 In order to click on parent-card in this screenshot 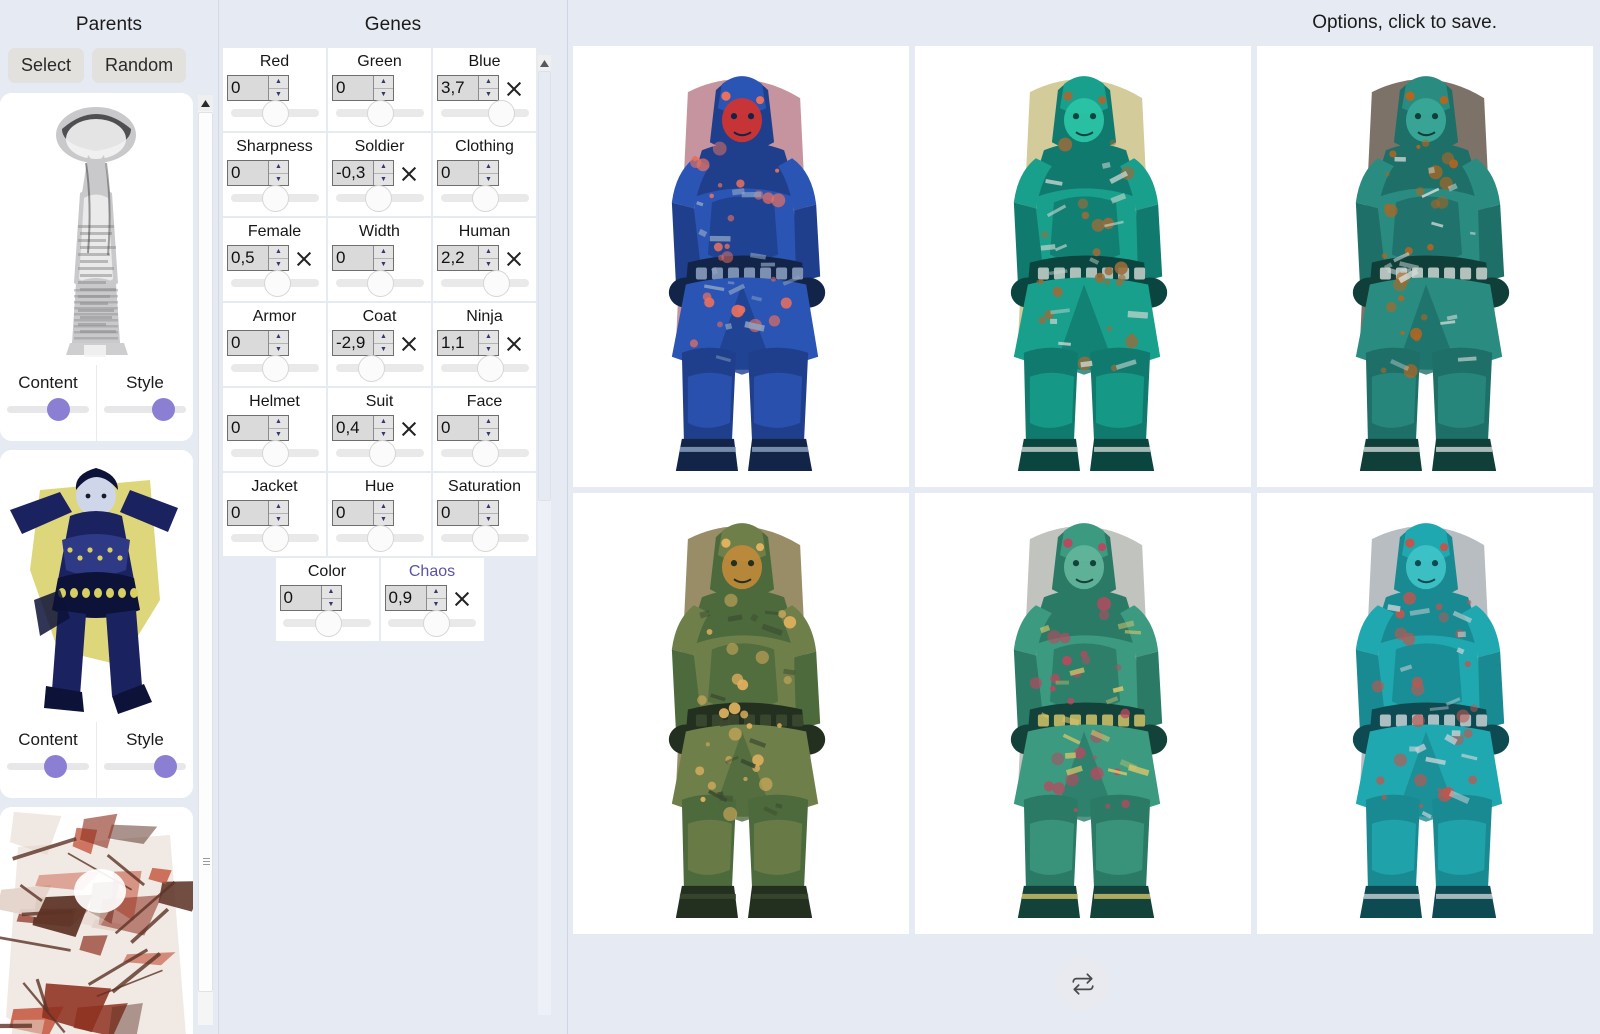, I will do `click(96, 920)`.